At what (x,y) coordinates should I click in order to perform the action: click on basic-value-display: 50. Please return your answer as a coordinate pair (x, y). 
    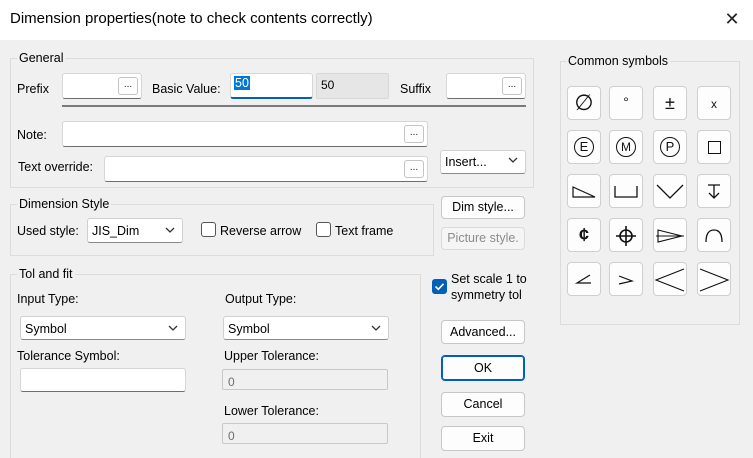
    Looking at the image, I should click on (352, 86).